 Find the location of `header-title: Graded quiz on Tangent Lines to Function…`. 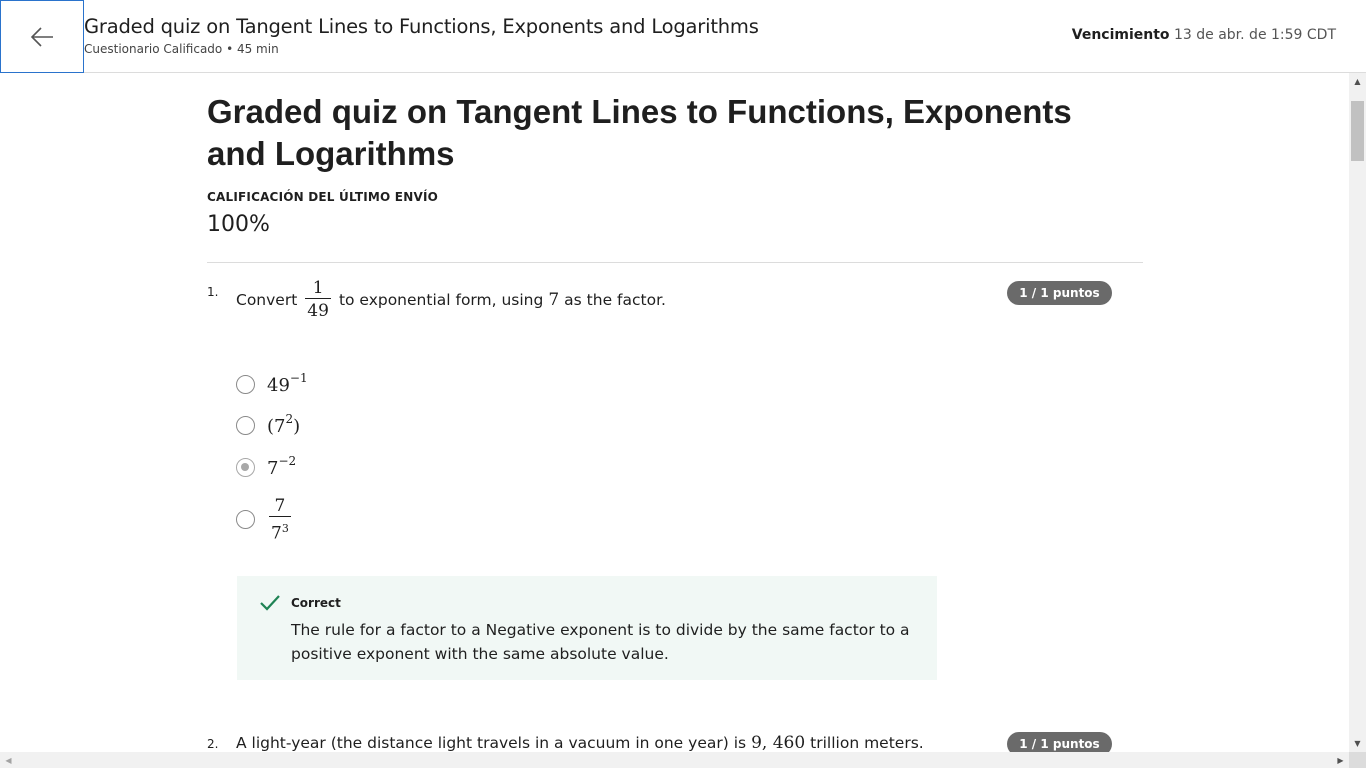

header-title: Graded quiz on Tangent Lines to Function… is located at coordinates (421, 26).